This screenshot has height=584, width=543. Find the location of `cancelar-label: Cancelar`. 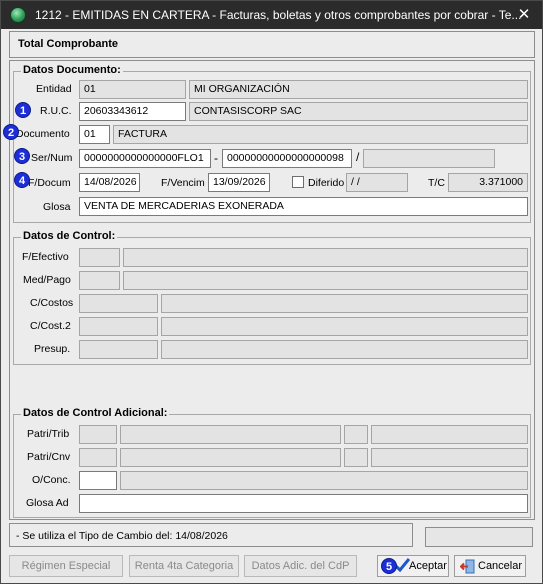

cancelar-label: Cancelar is located at coordinates (500, 566).